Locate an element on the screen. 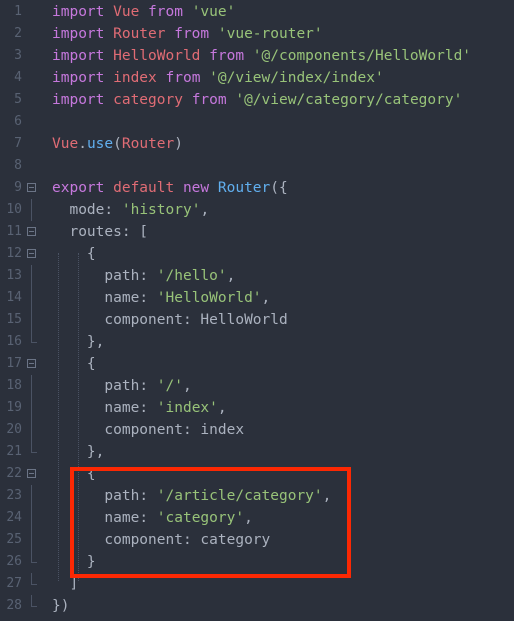  gutter-row: 27 is located at coordinates (24, 584).